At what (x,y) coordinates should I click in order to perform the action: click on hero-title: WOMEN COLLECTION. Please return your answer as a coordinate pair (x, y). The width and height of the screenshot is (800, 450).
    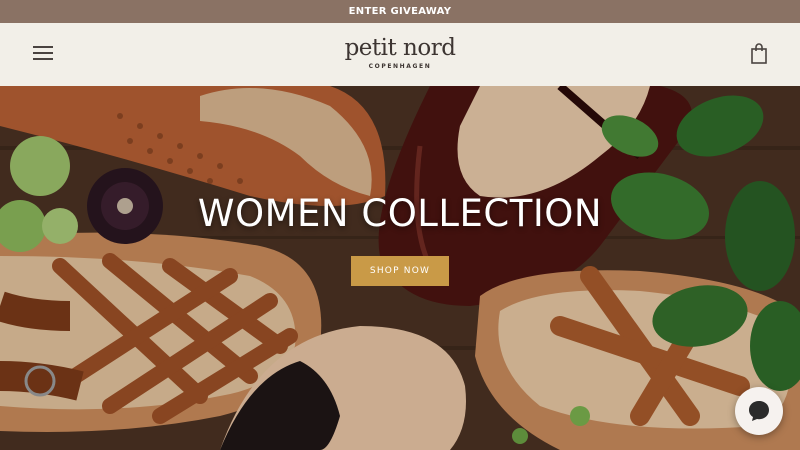
    Looking at the image, I should click on (400, 213).